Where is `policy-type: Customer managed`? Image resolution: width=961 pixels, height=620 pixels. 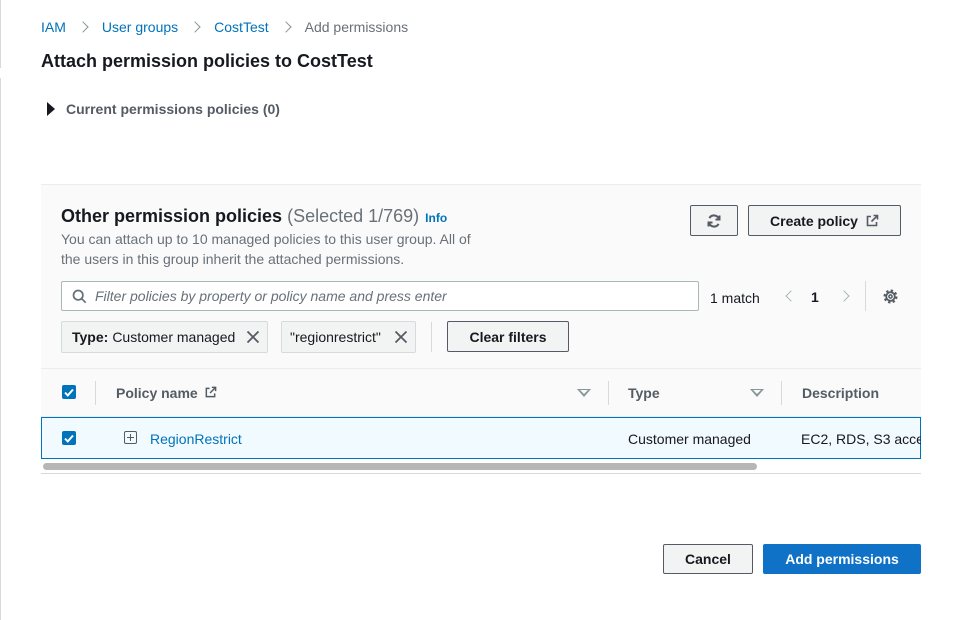
policy-type: Customer managed is located at coordinates (689, 439).